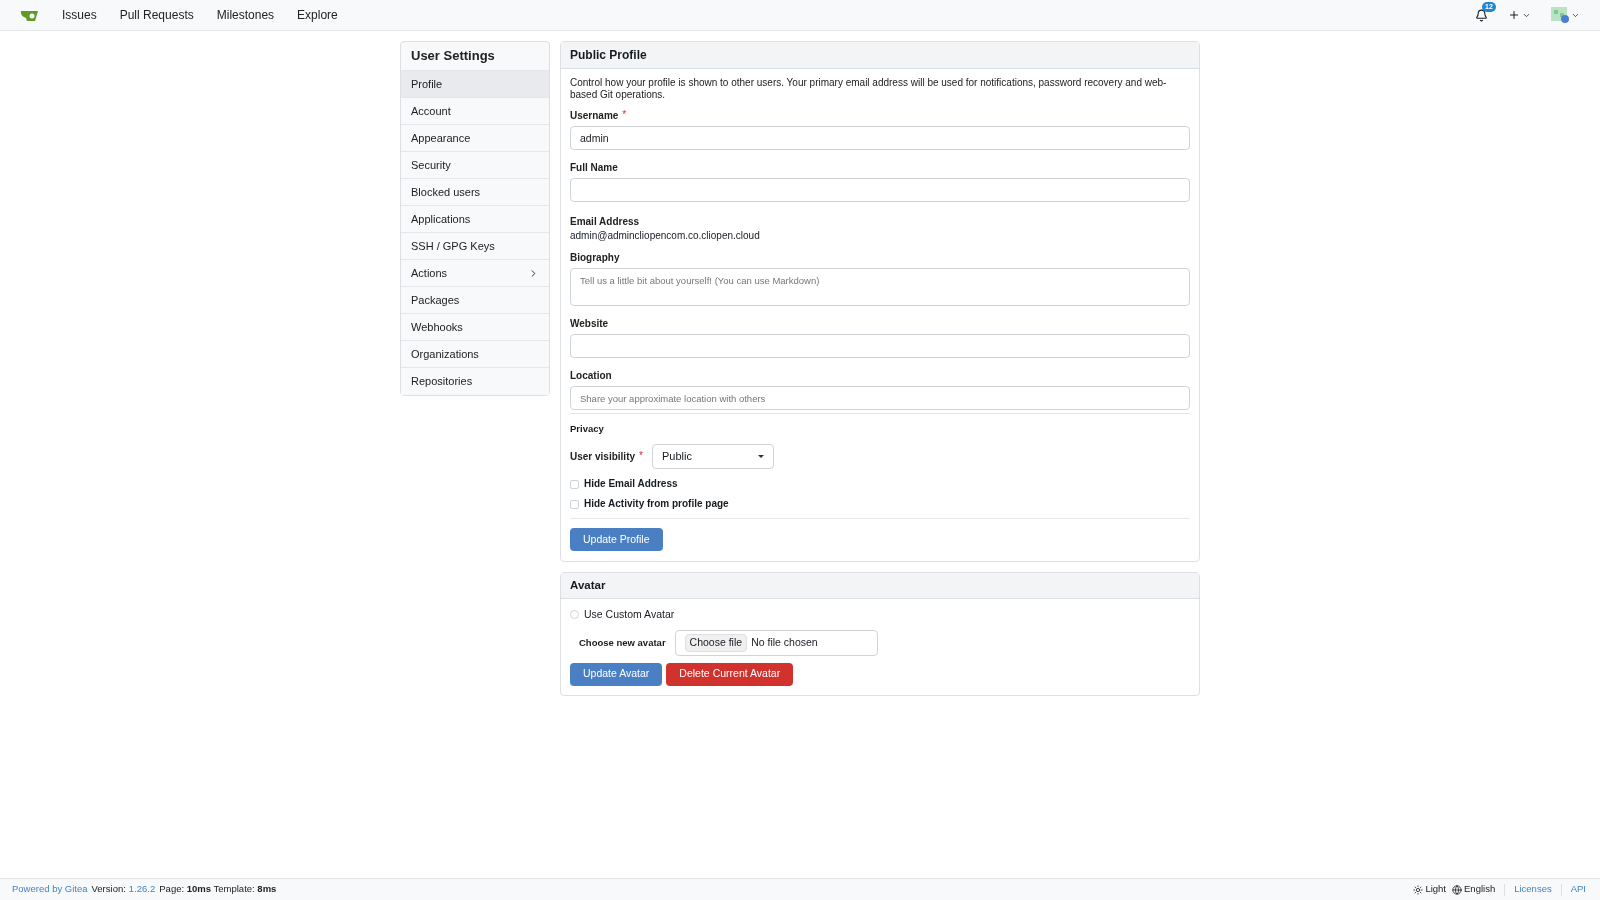  What do you see at coordinates (595, 258) in the screenshot?
I see `field-label: Biography` at bounding box center [595, 258].